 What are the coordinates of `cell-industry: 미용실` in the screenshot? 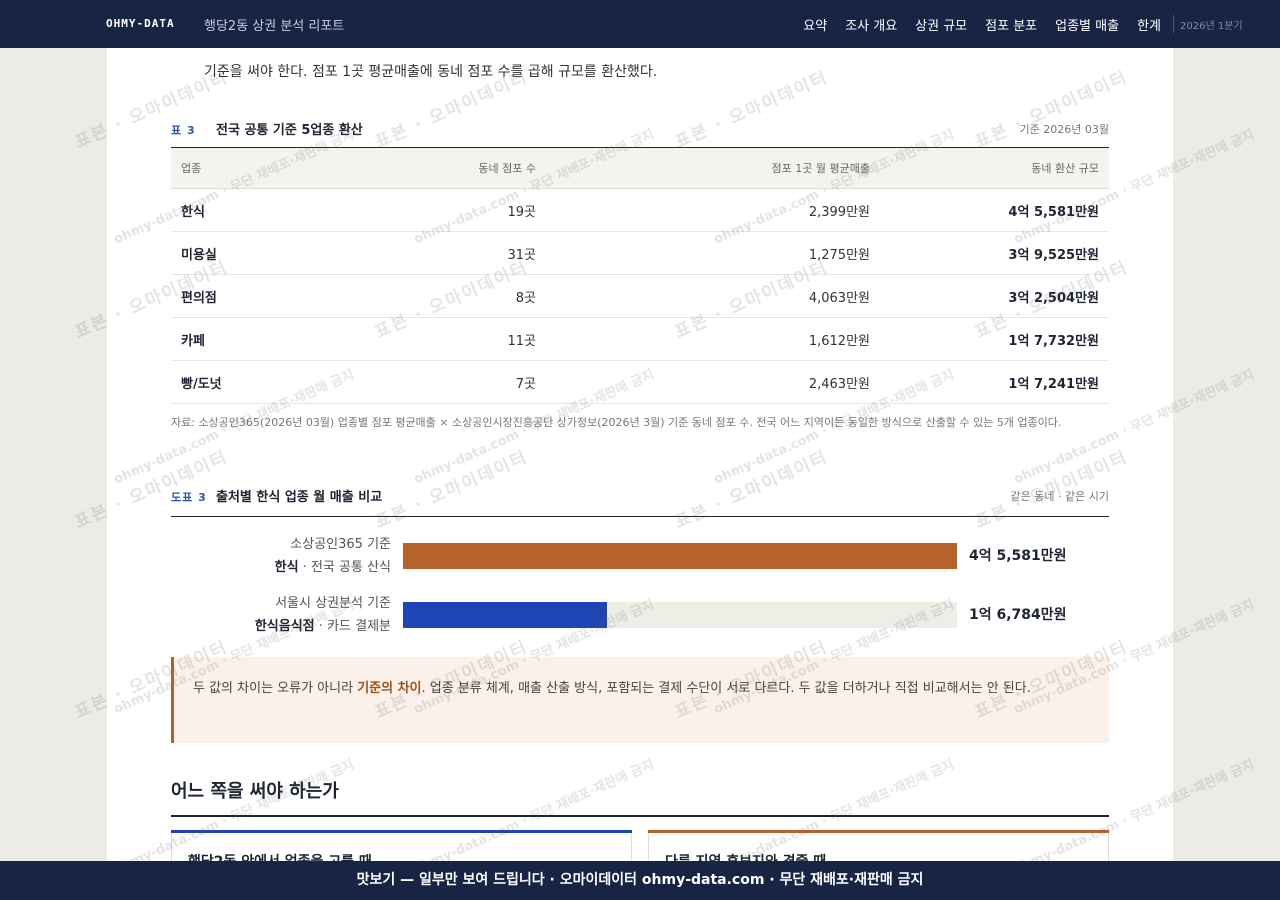 It's located at (271, 253).